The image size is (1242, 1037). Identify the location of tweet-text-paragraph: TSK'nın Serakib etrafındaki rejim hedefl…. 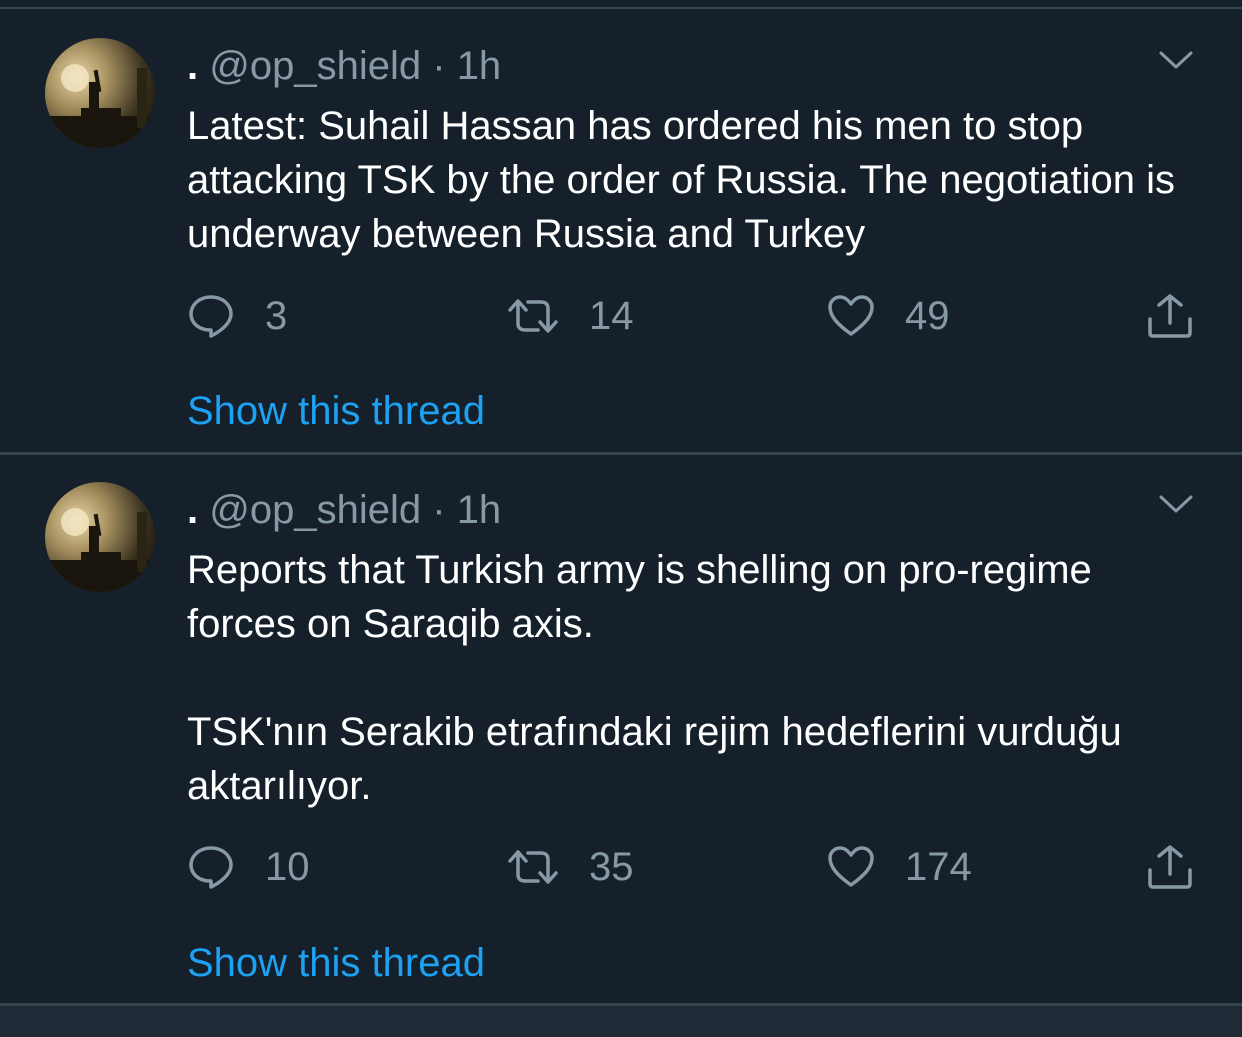
(654, 759).